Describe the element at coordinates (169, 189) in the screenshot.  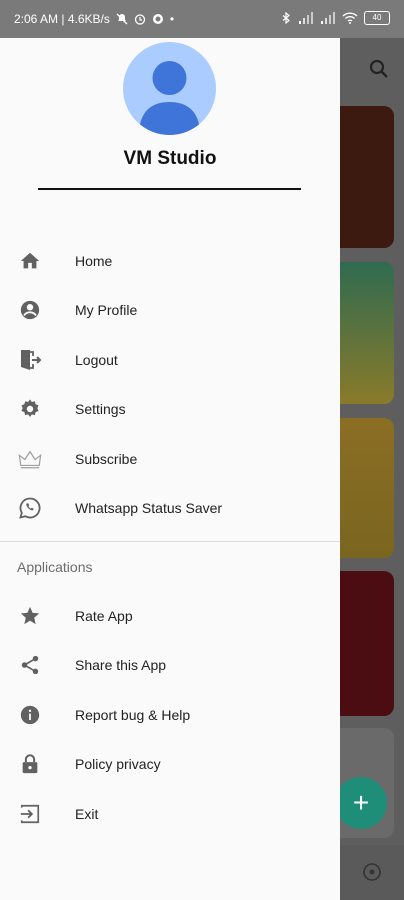
I see `header-divider` at that location.